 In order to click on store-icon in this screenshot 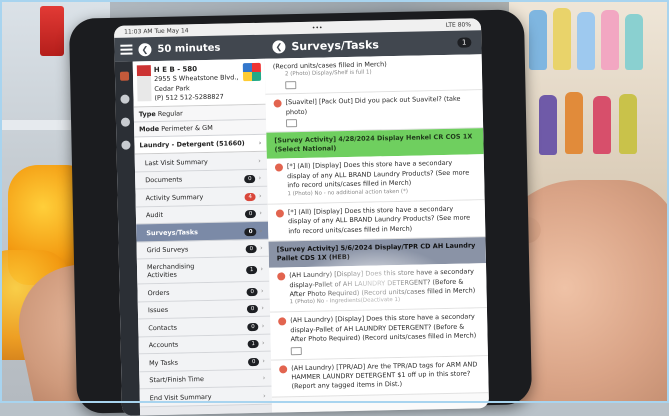, I will do `click(124, 76)`.